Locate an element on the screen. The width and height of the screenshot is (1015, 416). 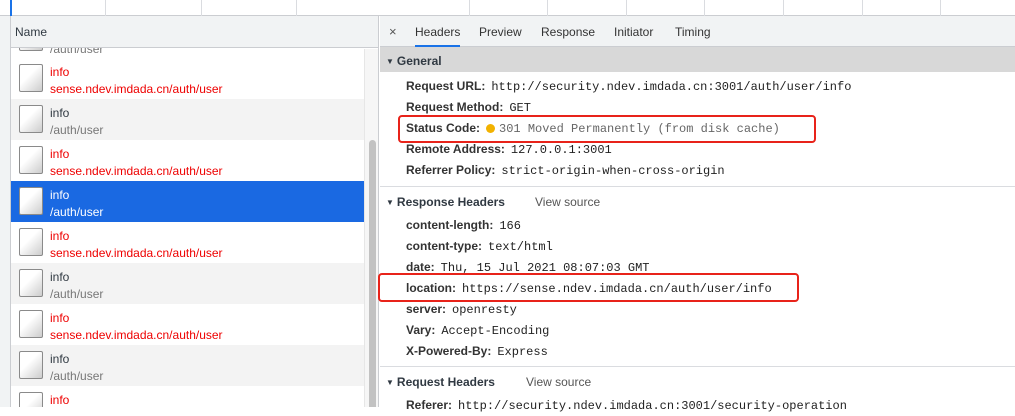
close-icon: × is located at coordinates (393, 31).